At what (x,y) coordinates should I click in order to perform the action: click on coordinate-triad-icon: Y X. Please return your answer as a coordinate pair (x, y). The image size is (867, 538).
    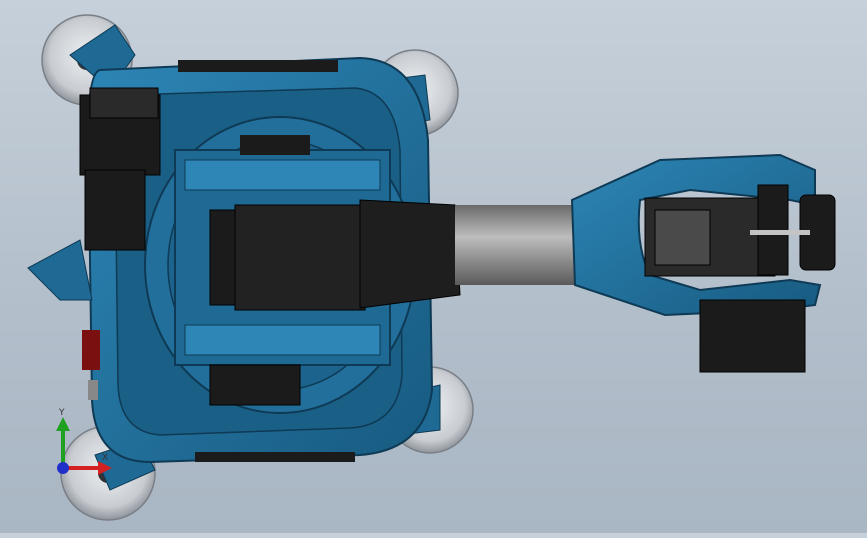
    Looking at the image, I should click on (85, 450).